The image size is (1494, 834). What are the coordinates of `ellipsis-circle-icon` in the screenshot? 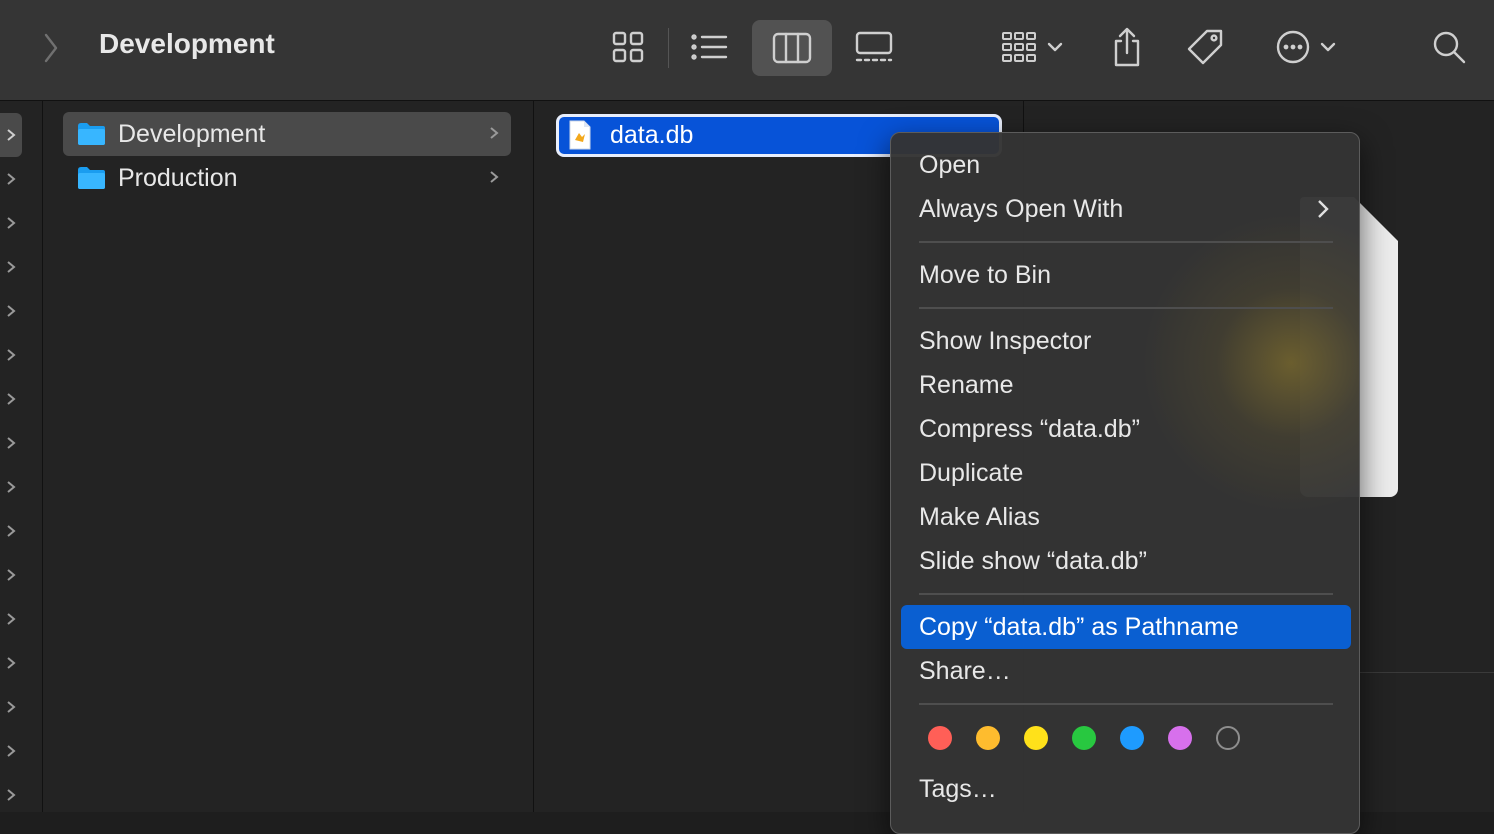 It's located at (1293, 47).